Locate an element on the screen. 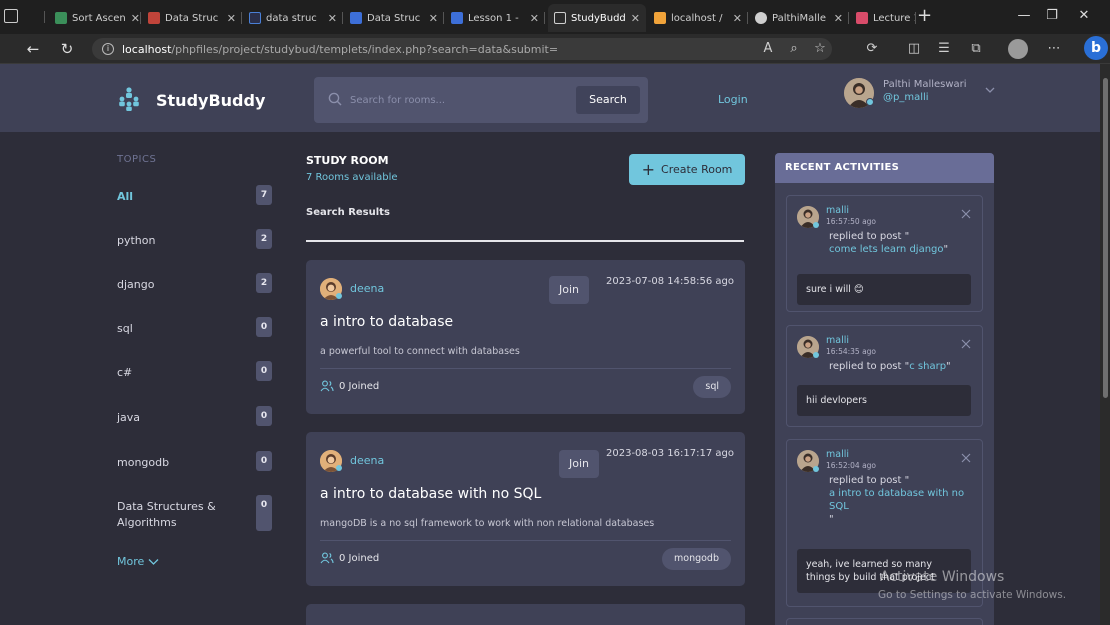  browser-tab-4: Lesson 1 - ✕ is located at coordinates (495, 18).